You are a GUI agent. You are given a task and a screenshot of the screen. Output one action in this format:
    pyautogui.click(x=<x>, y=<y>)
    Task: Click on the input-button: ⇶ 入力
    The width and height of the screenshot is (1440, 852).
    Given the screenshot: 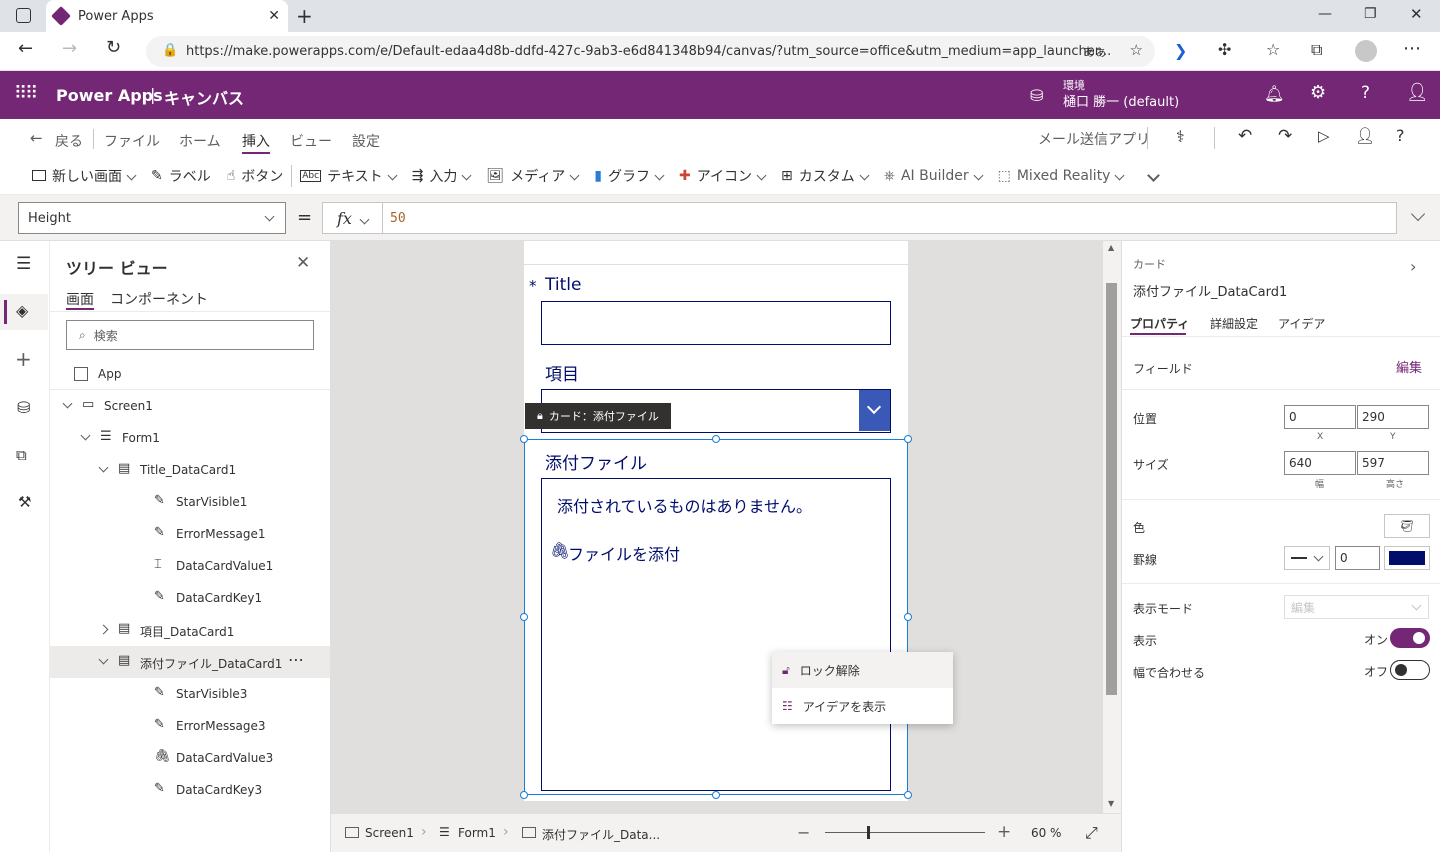 What is the action you would take?
    pyautogui.click(x=441, y=176)
    